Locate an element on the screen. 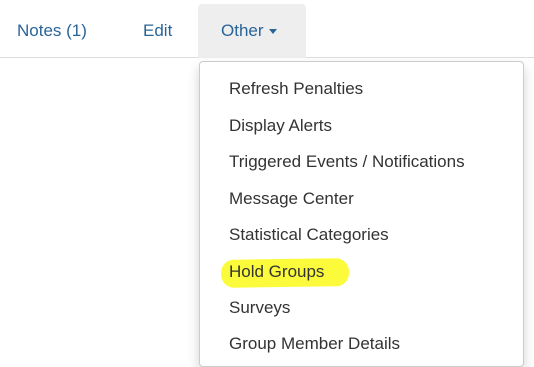 The height and width of the screenshot is (367, 534). menu-item-message-center: Message Center is located at coordinates (361, 198).